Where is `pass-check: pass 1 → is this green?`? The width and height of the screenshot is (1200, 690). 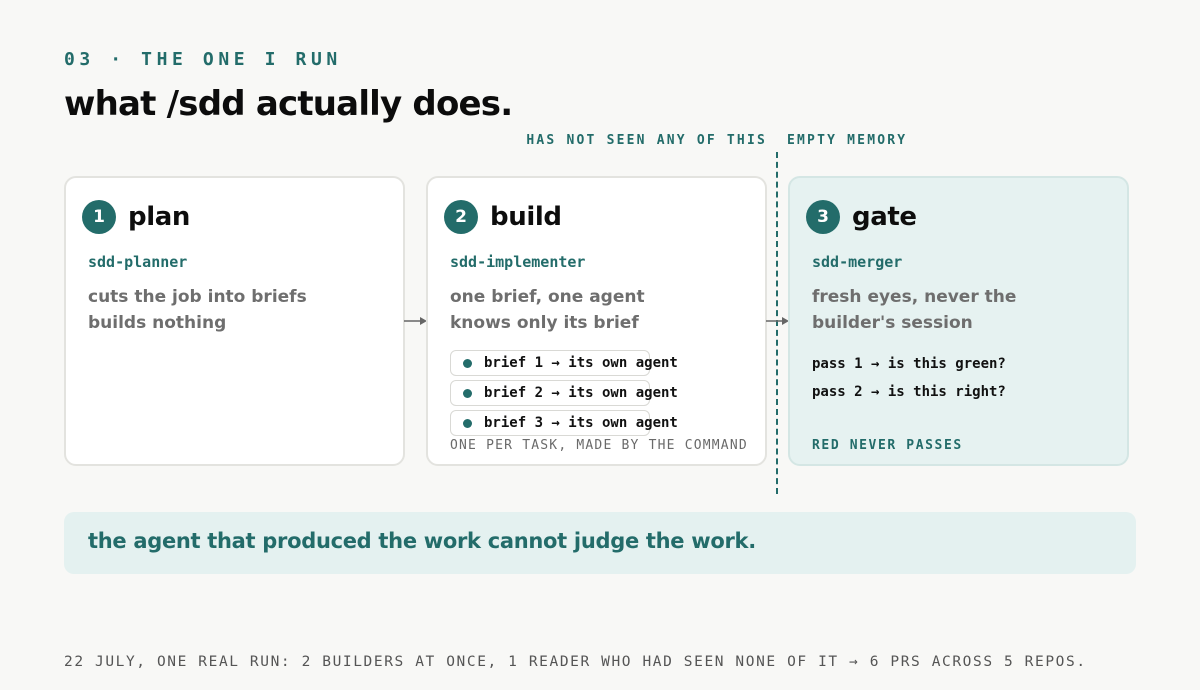
pass-check: pass 1 → is this green? is located at coordinates (909, 364).